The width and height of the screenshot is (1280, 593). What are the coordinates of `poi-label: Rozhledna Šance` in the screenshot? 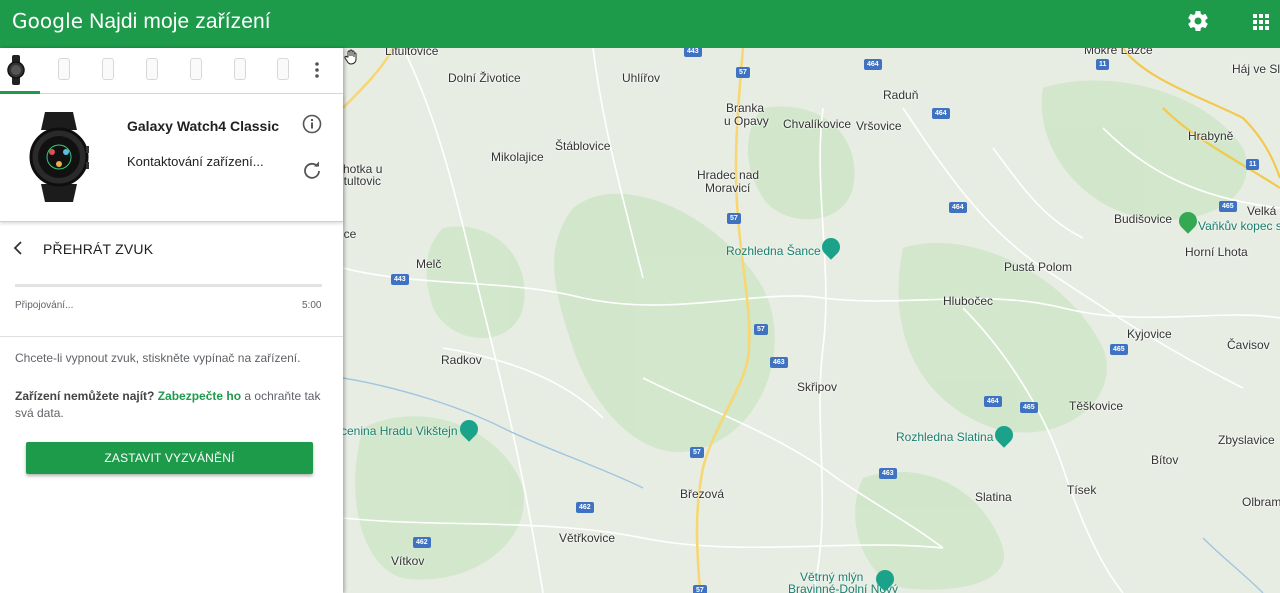 It's located at (773, 251).